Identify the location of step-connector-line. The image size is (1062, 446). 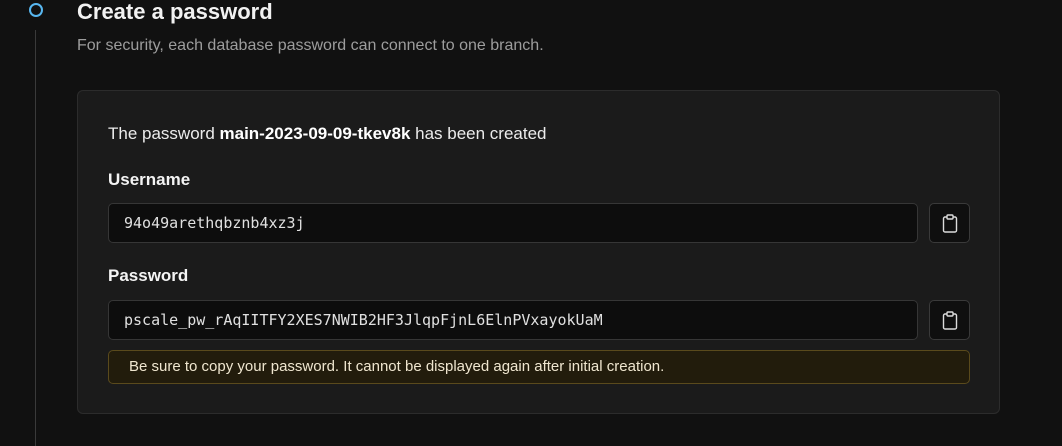
(35, 238).